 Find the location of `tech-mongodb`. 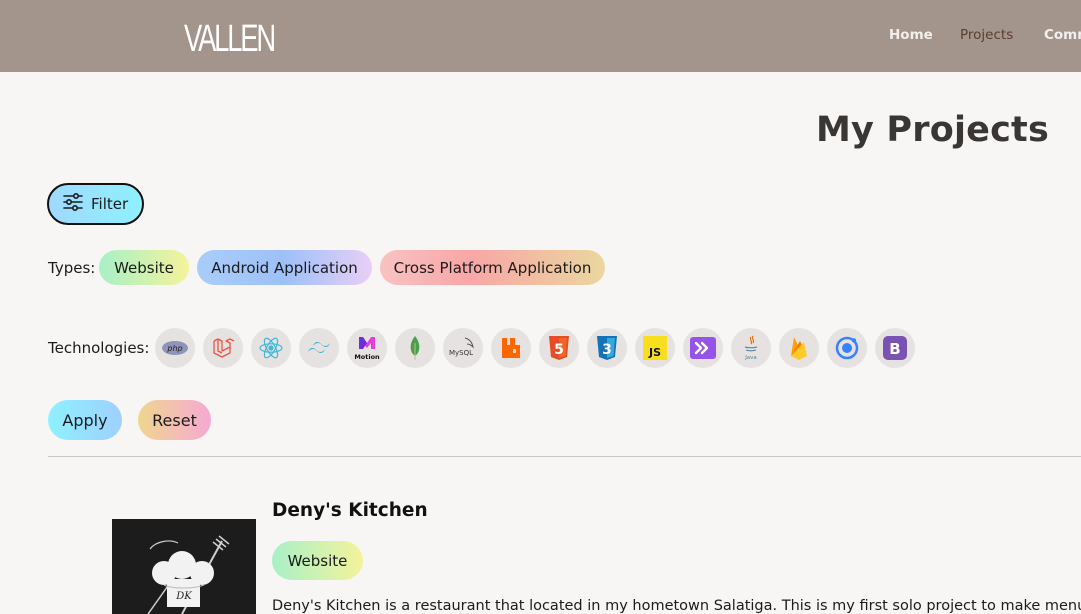

tech-mongodb is located at coordinates (415, 348).